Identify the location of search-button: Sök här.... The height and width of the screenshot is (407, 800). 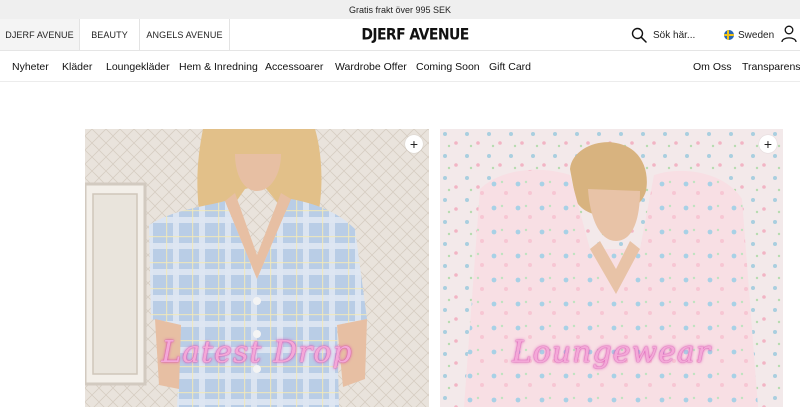
(663, 35).